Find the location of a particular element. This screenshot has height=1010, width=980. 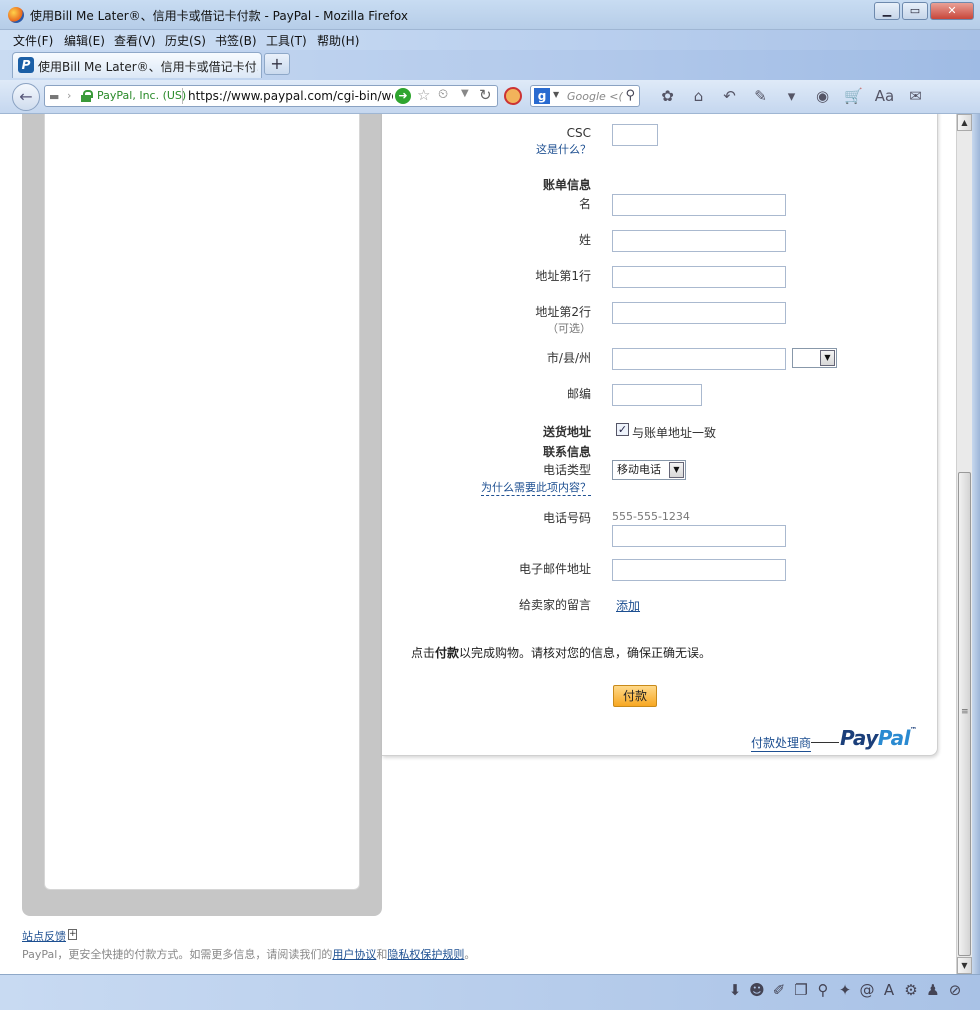

csc-input is located at coordinates (635, 135).